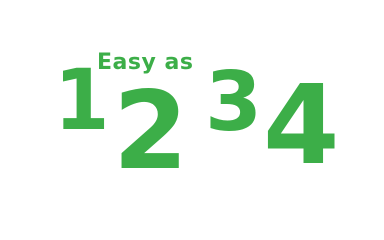  What do you see at coordinates (301, 125) in the screenshot?
I see `logo-digit-4: 4` at bounding box center [301, 125].